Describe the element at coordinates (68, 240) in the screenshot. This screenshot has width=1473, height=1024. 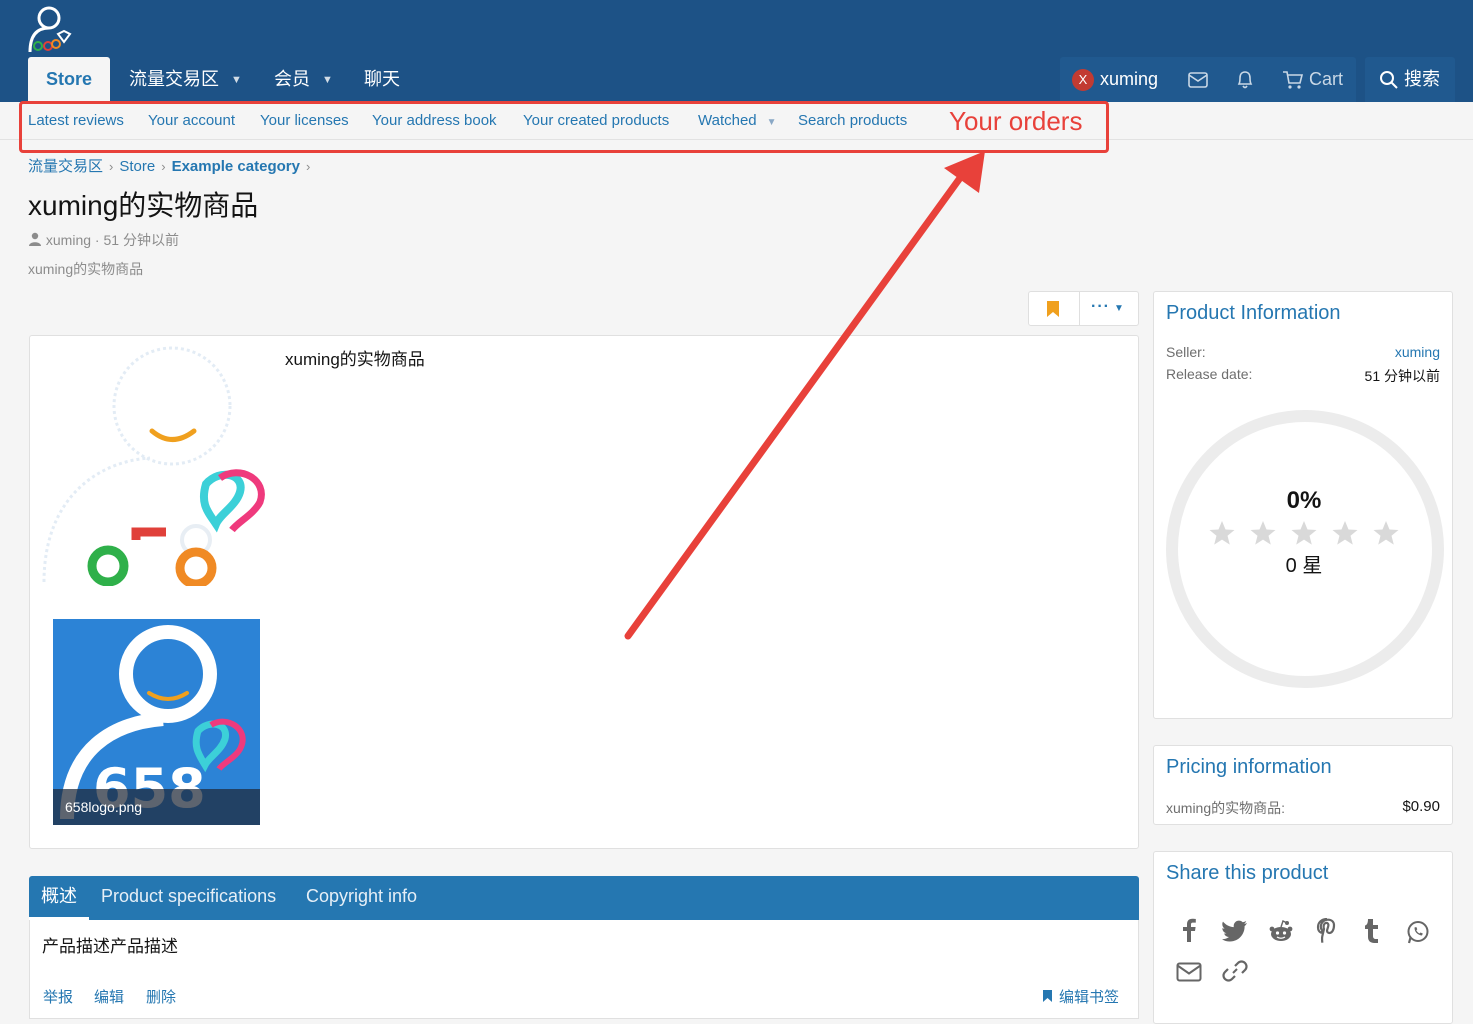
I see `author-link: xuming` at that location.